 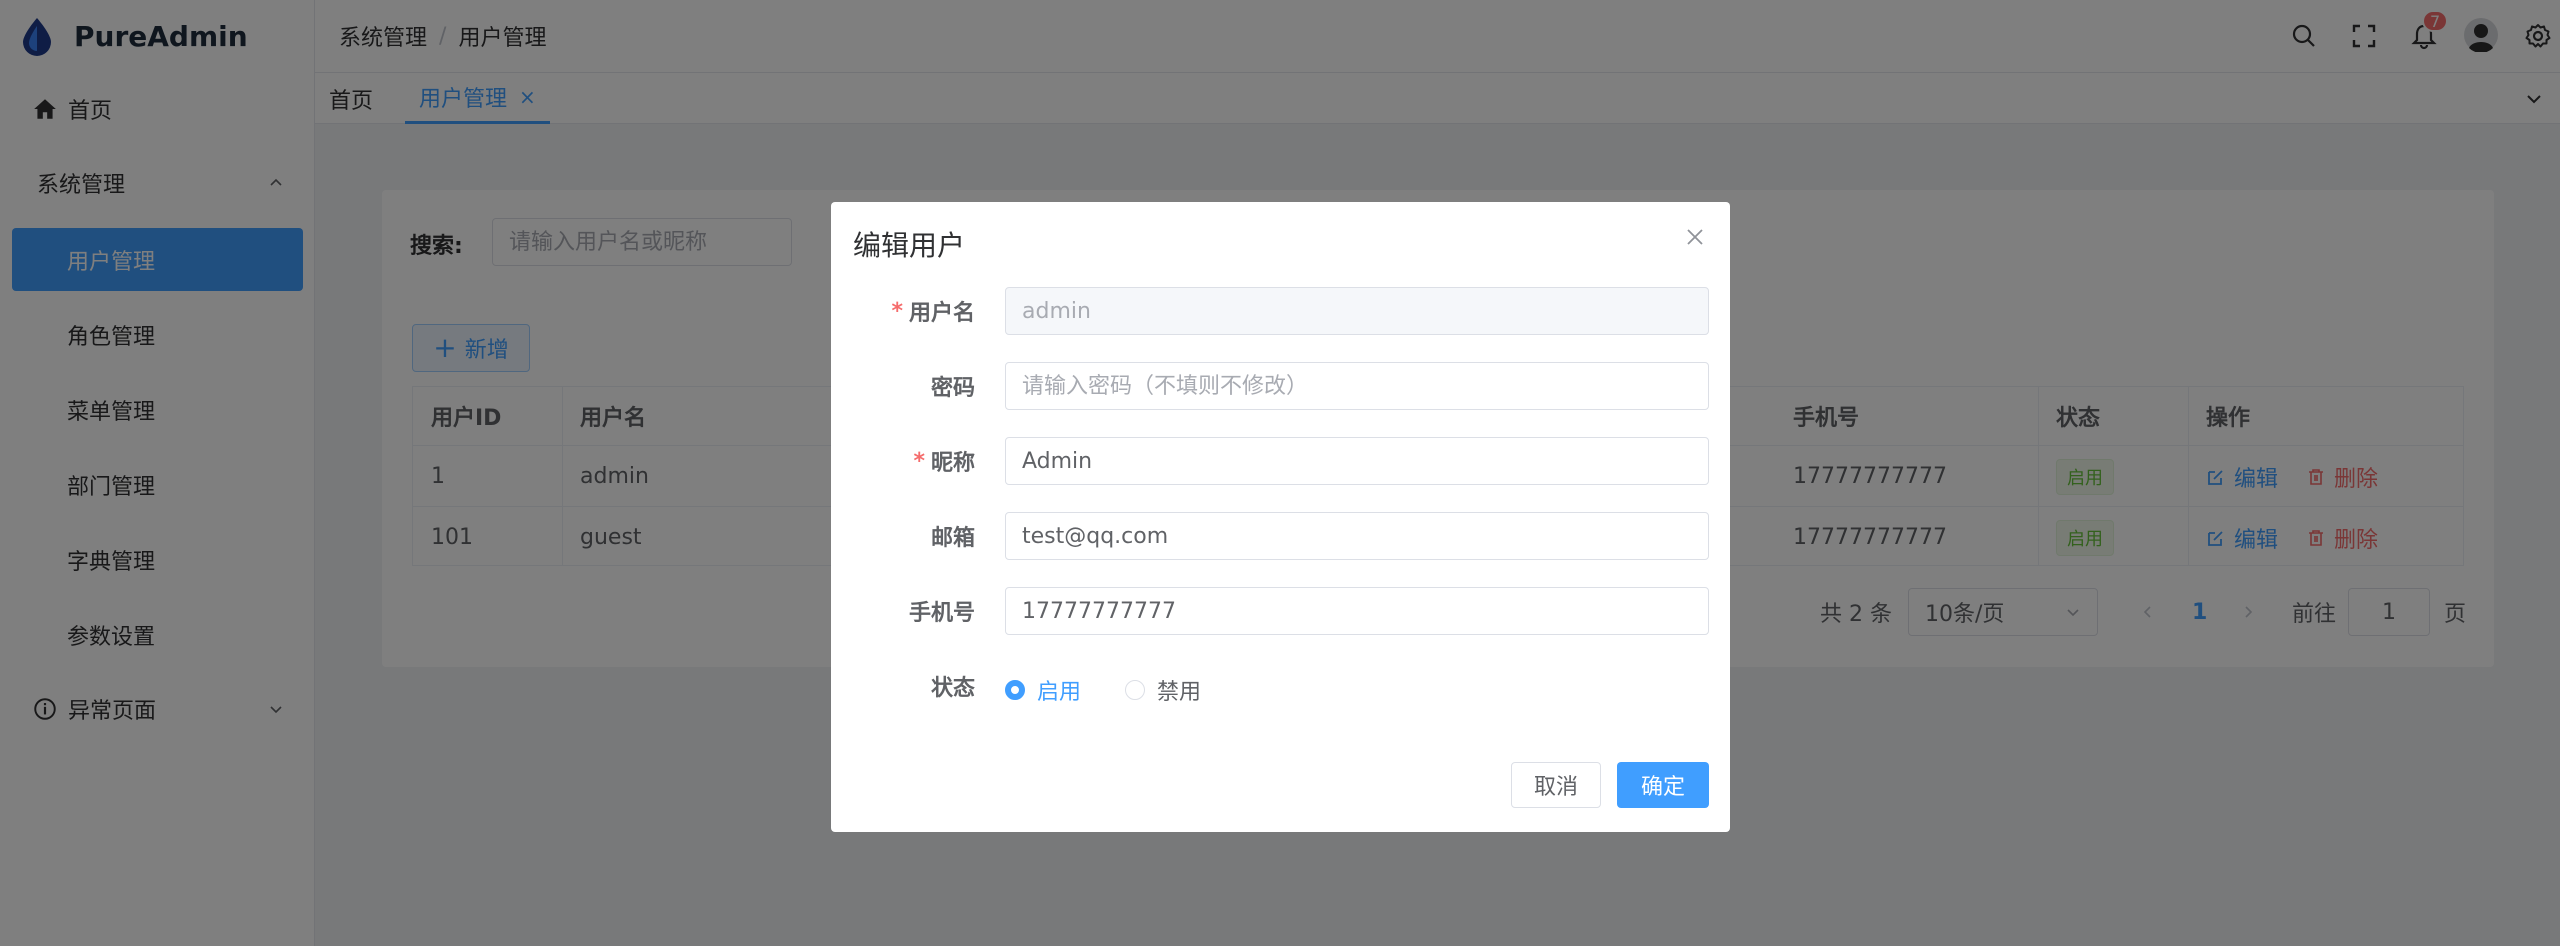 I want to click on label-text: 邮箱, so click(x=952, y=538).